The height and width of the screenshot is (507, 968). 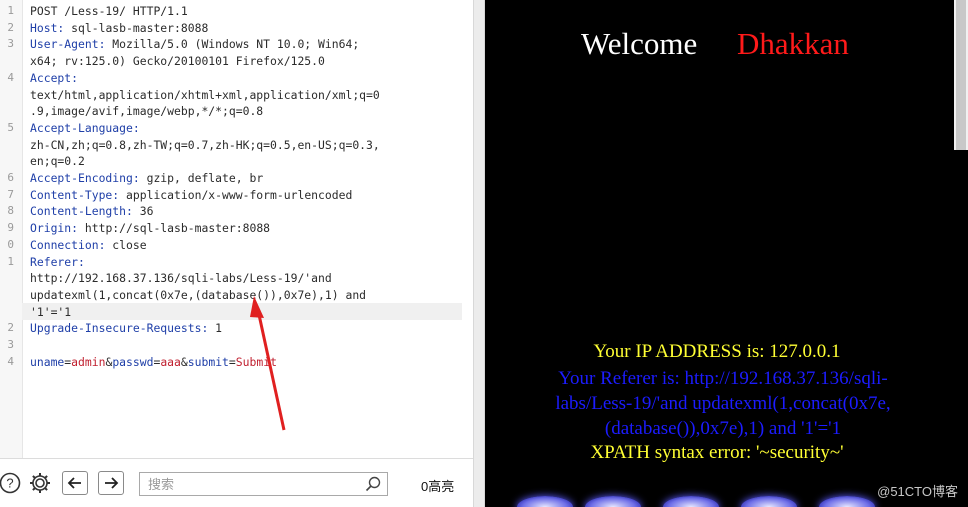 What do you see at coordinates (717, 452) in the screenshot?
I see `xpath-error-text: XPATH syntax error: '~security~'` at bounding box center [717, 452].